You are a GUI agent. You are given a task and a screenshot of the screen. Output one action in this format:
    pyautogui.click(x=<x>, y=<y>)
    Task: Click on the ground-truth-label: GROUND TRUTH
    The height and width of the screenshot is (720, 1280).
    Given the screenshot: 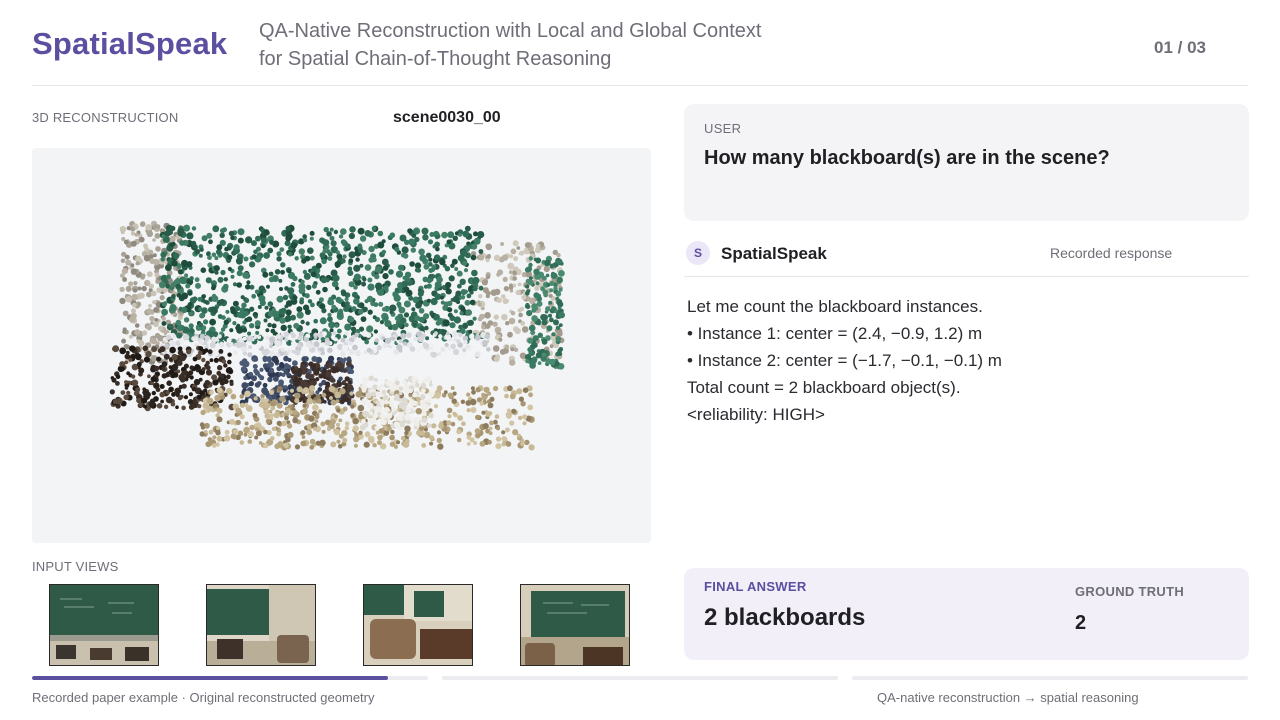 What is the action you would take?
    pyautogui.click(x=1130, y=591)
    